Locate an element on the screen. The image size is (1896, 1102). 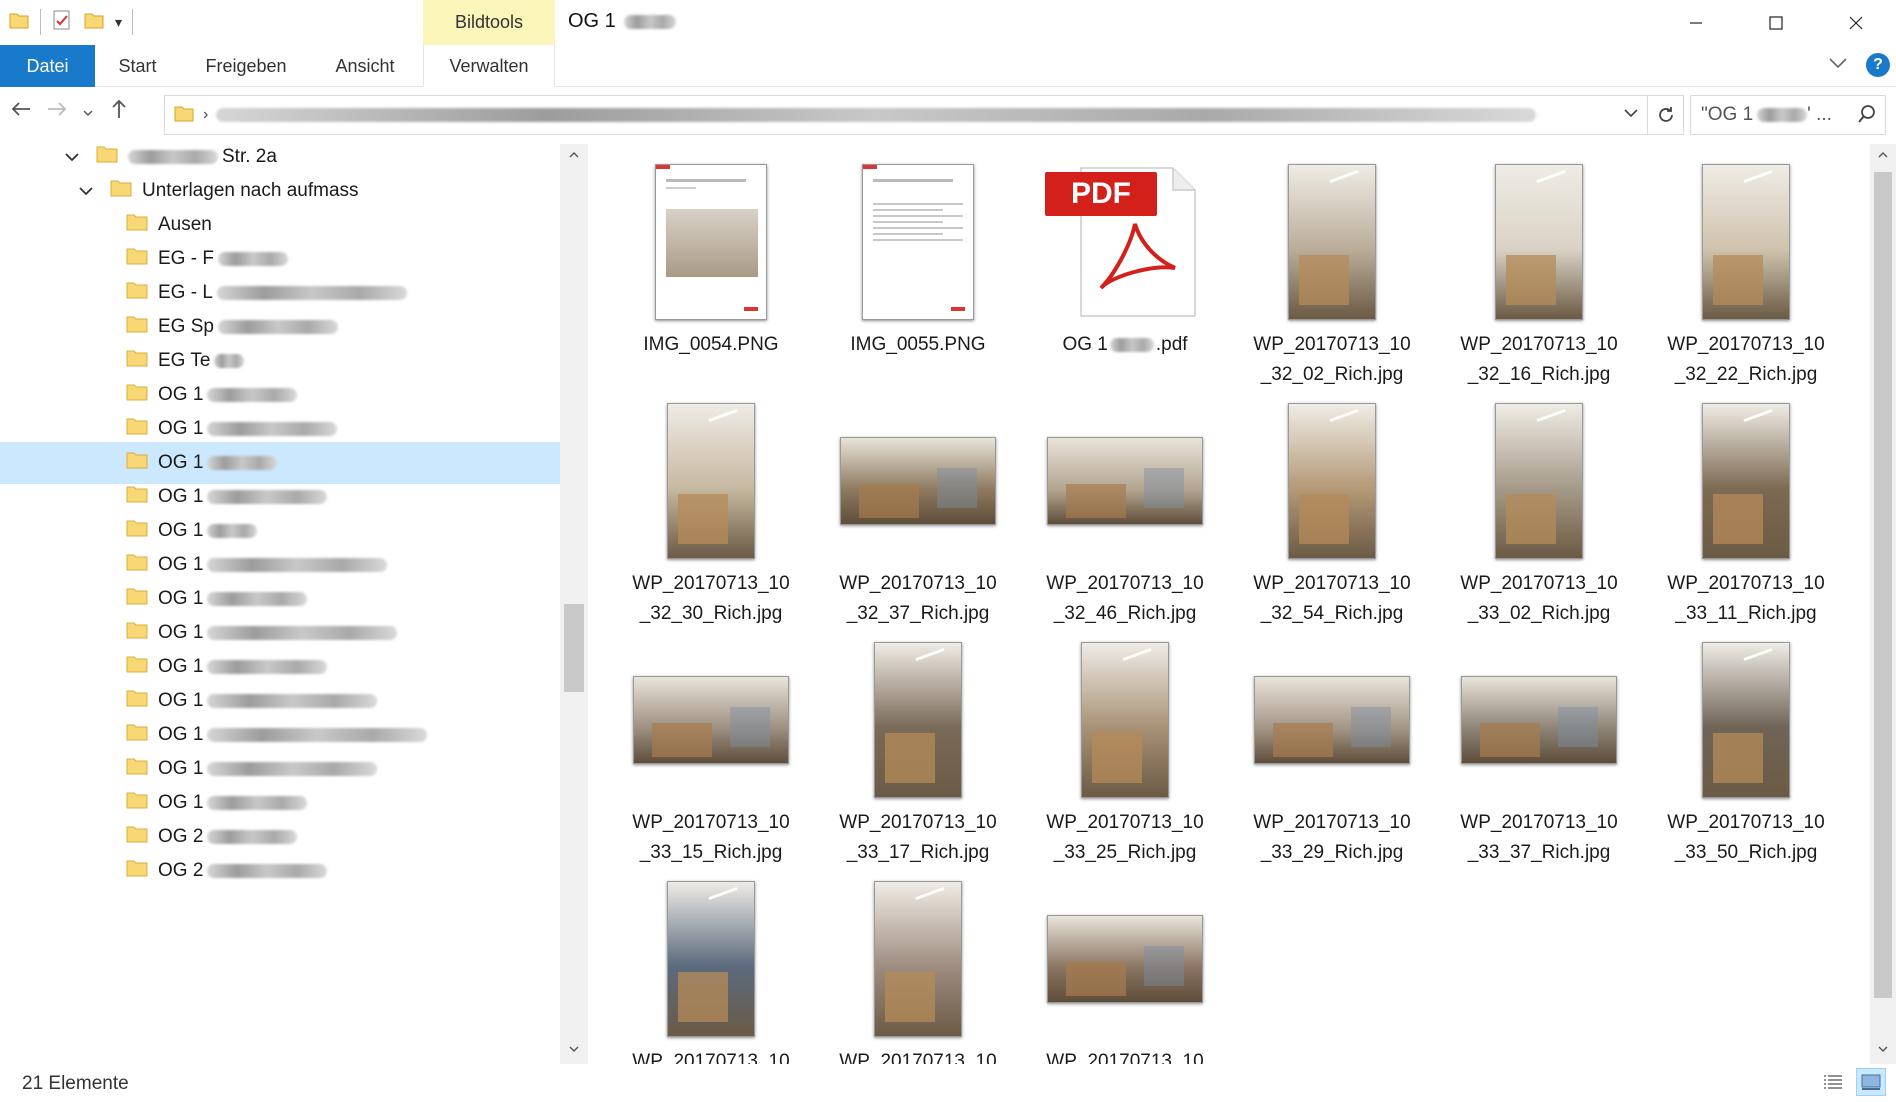
file-name-line: _33_17_Rich.jpg is located at coordinates (918, 852).